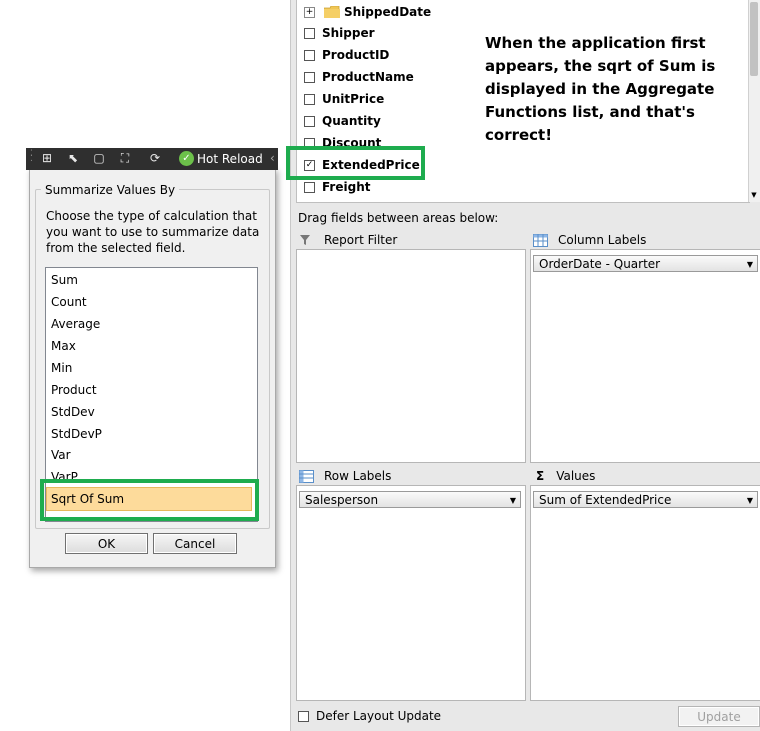 This screenshot has height=731, width=760. What do you see at coordinates (309, 12) in the screenshot?
I see `expand-icon: +` at bounding box center [309, 12].